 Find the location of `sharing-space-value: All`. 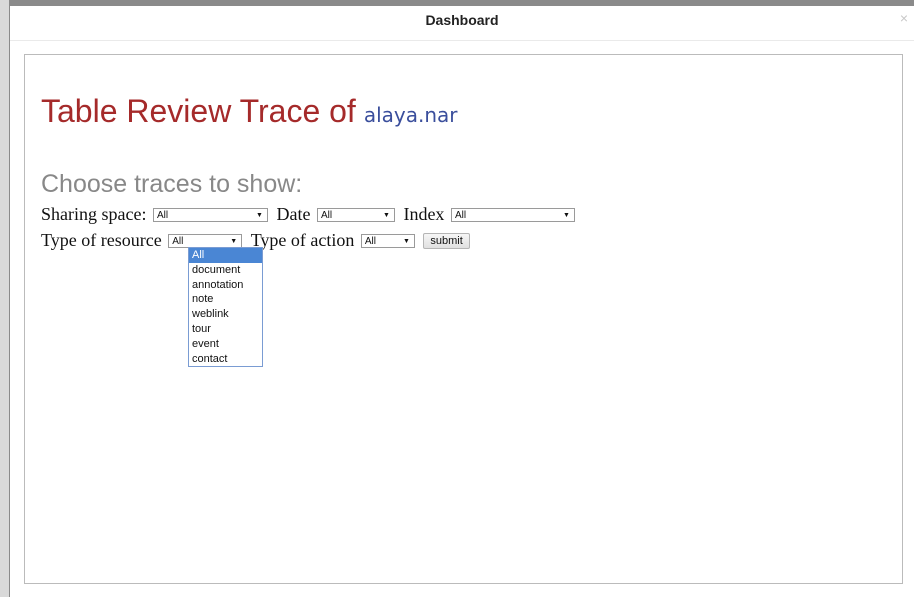

sharing-space-value: All is located at coordinates (162, 215).